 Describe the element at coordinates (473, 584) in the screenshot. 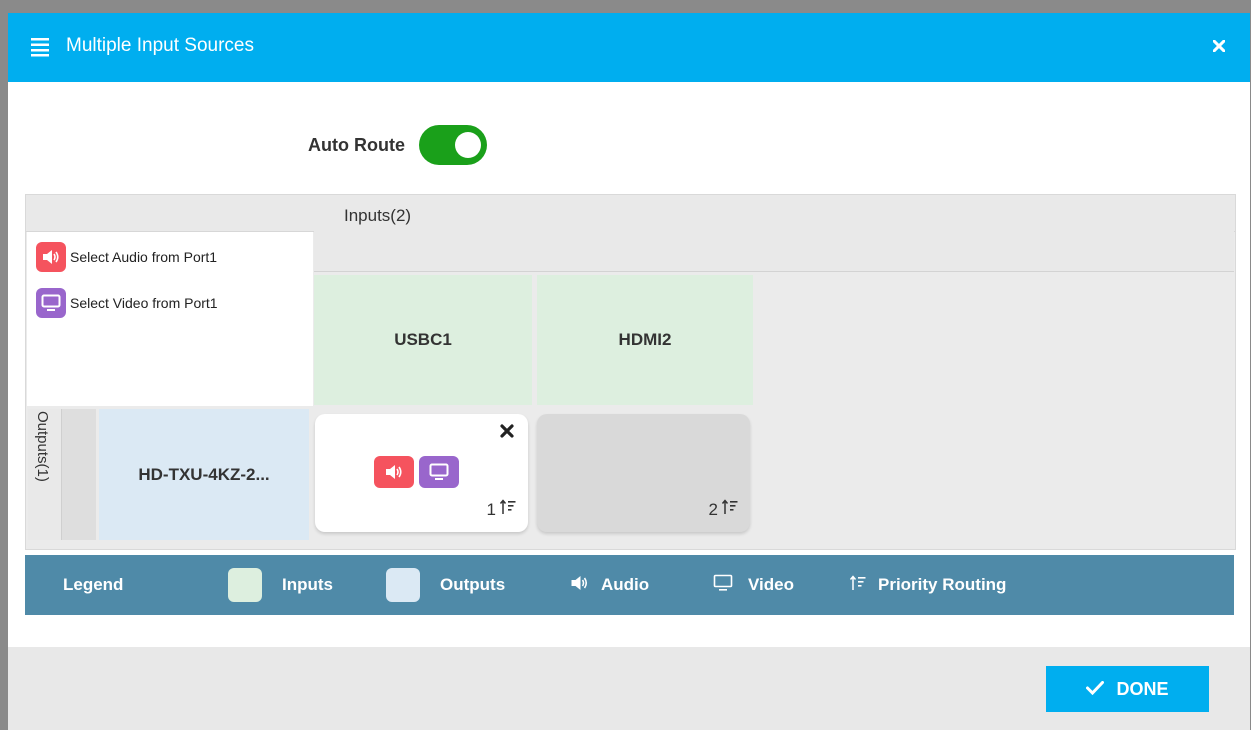

I see `legend-outputs-label: Outputs` at that location.